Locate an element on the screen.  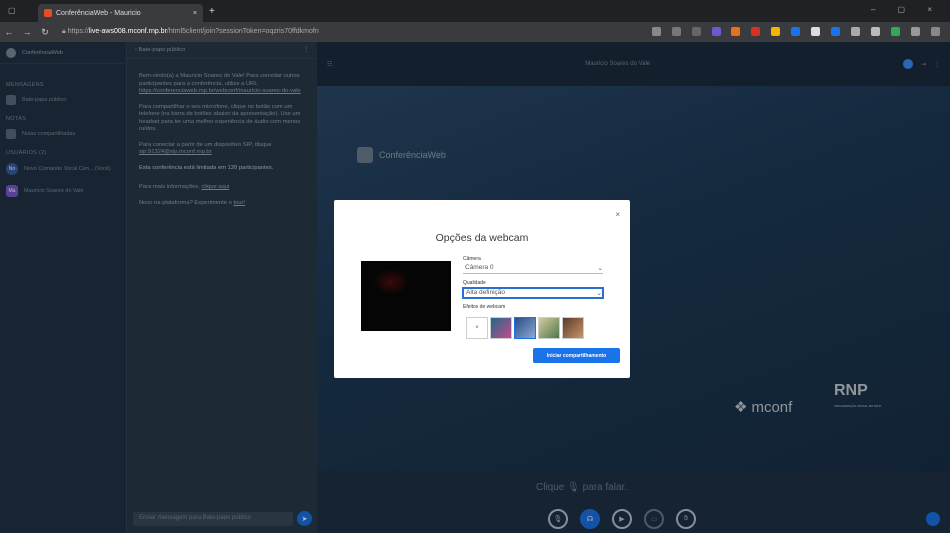
start-sharing-button: Iniciar compartilhamento is located at coordinates (576, 355).